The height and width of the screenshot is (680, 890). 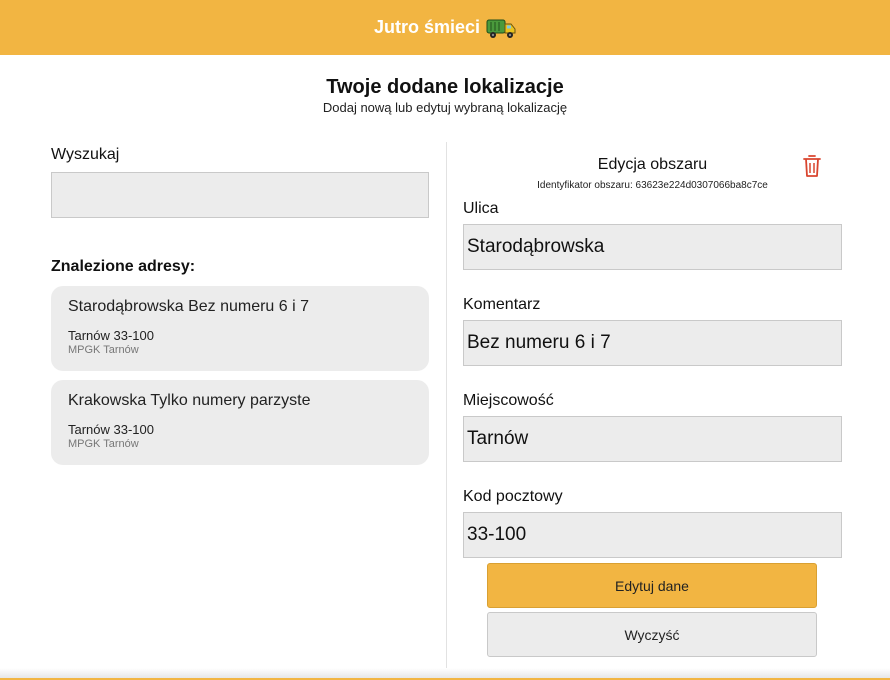 What do you see at coordinates (123, 266) in the screenshot?
I see `results-heading: Znalezione adresy:` at bounding box center [123, 266].